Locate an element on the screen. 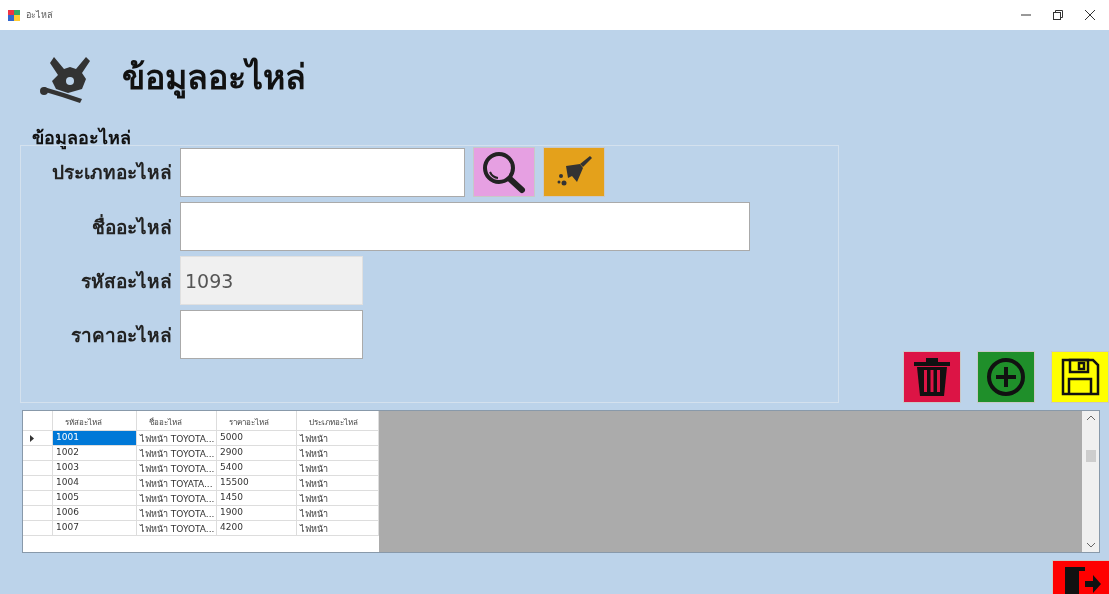  table-cell: 15500 is located at coordinates (257, 483).